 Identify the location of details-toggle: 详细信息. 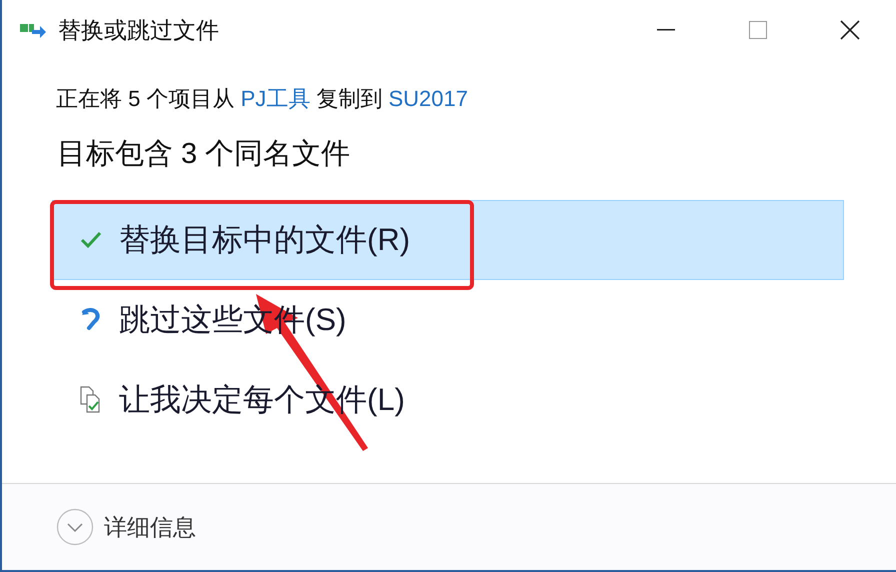
(126, 527).